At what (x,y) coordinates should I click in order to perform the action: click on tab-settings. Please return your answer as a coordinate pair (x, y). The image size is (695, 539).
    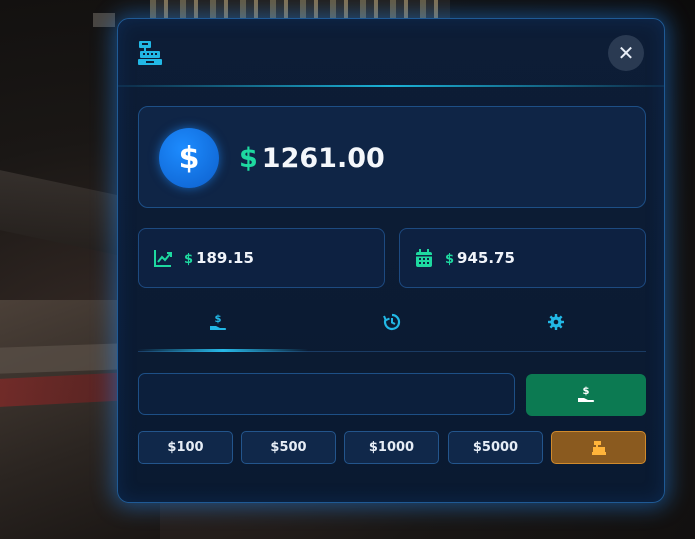
    Looking at the image, I should click on (556, 331).